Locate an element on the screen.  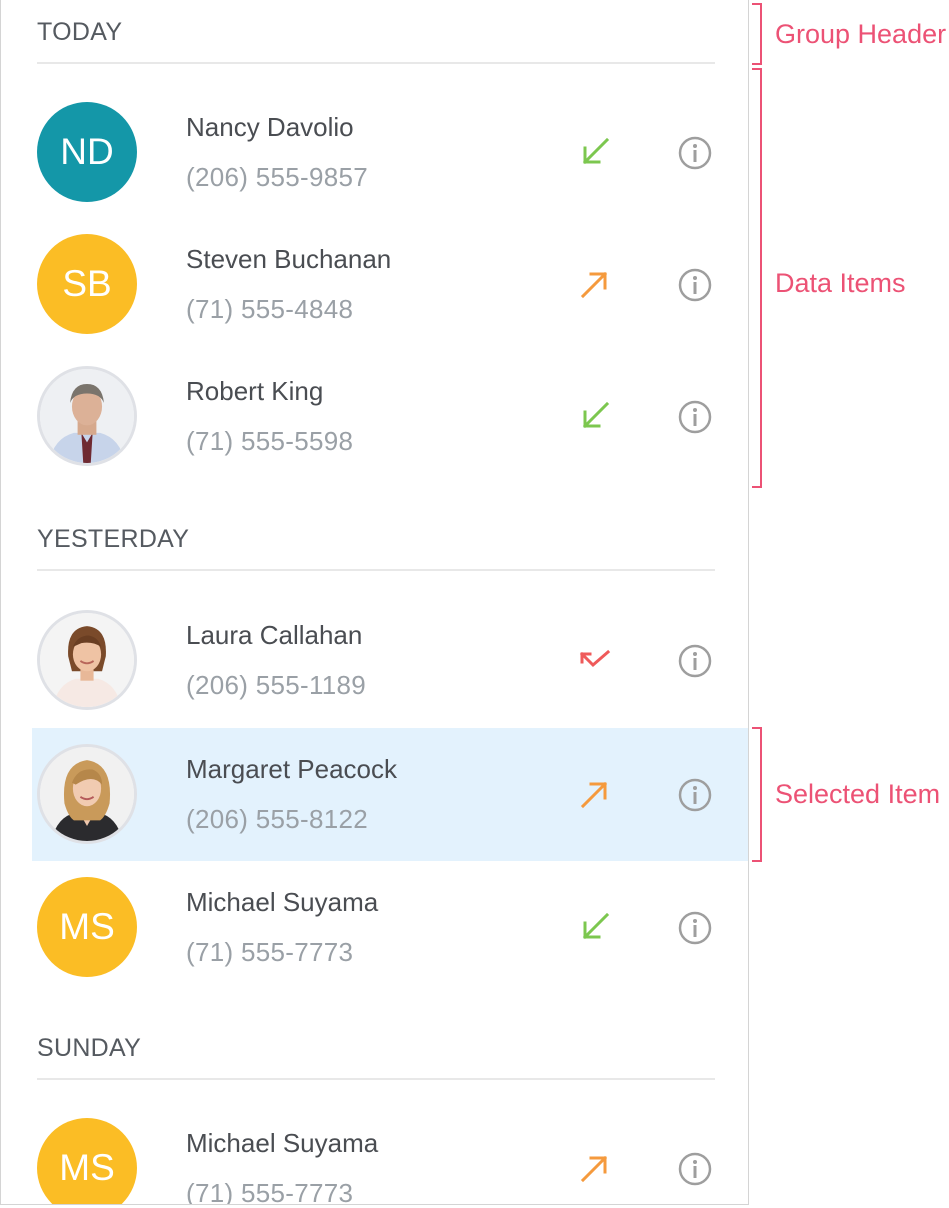
group-header-today: TODAY is located at coordinates (376, 32).